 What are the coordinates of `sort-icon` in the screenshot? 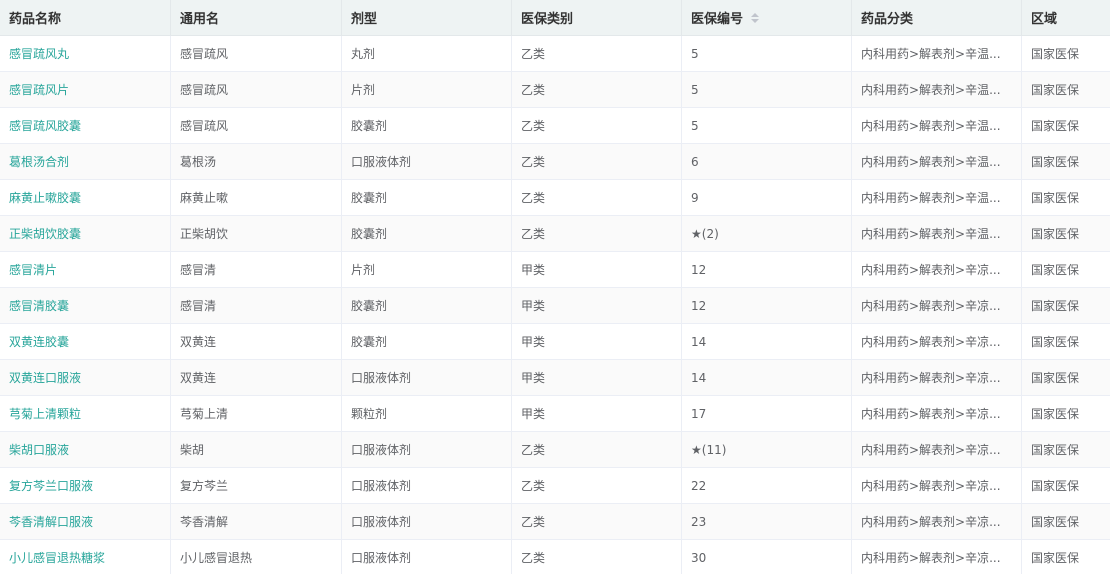 It's located at (755, 17).